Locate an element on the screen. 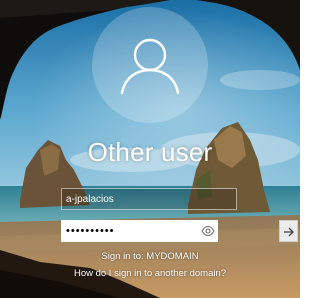 Image resolution: width=320 pixels, height=298 pixels. submit-button is located at coordinates (288, 231).